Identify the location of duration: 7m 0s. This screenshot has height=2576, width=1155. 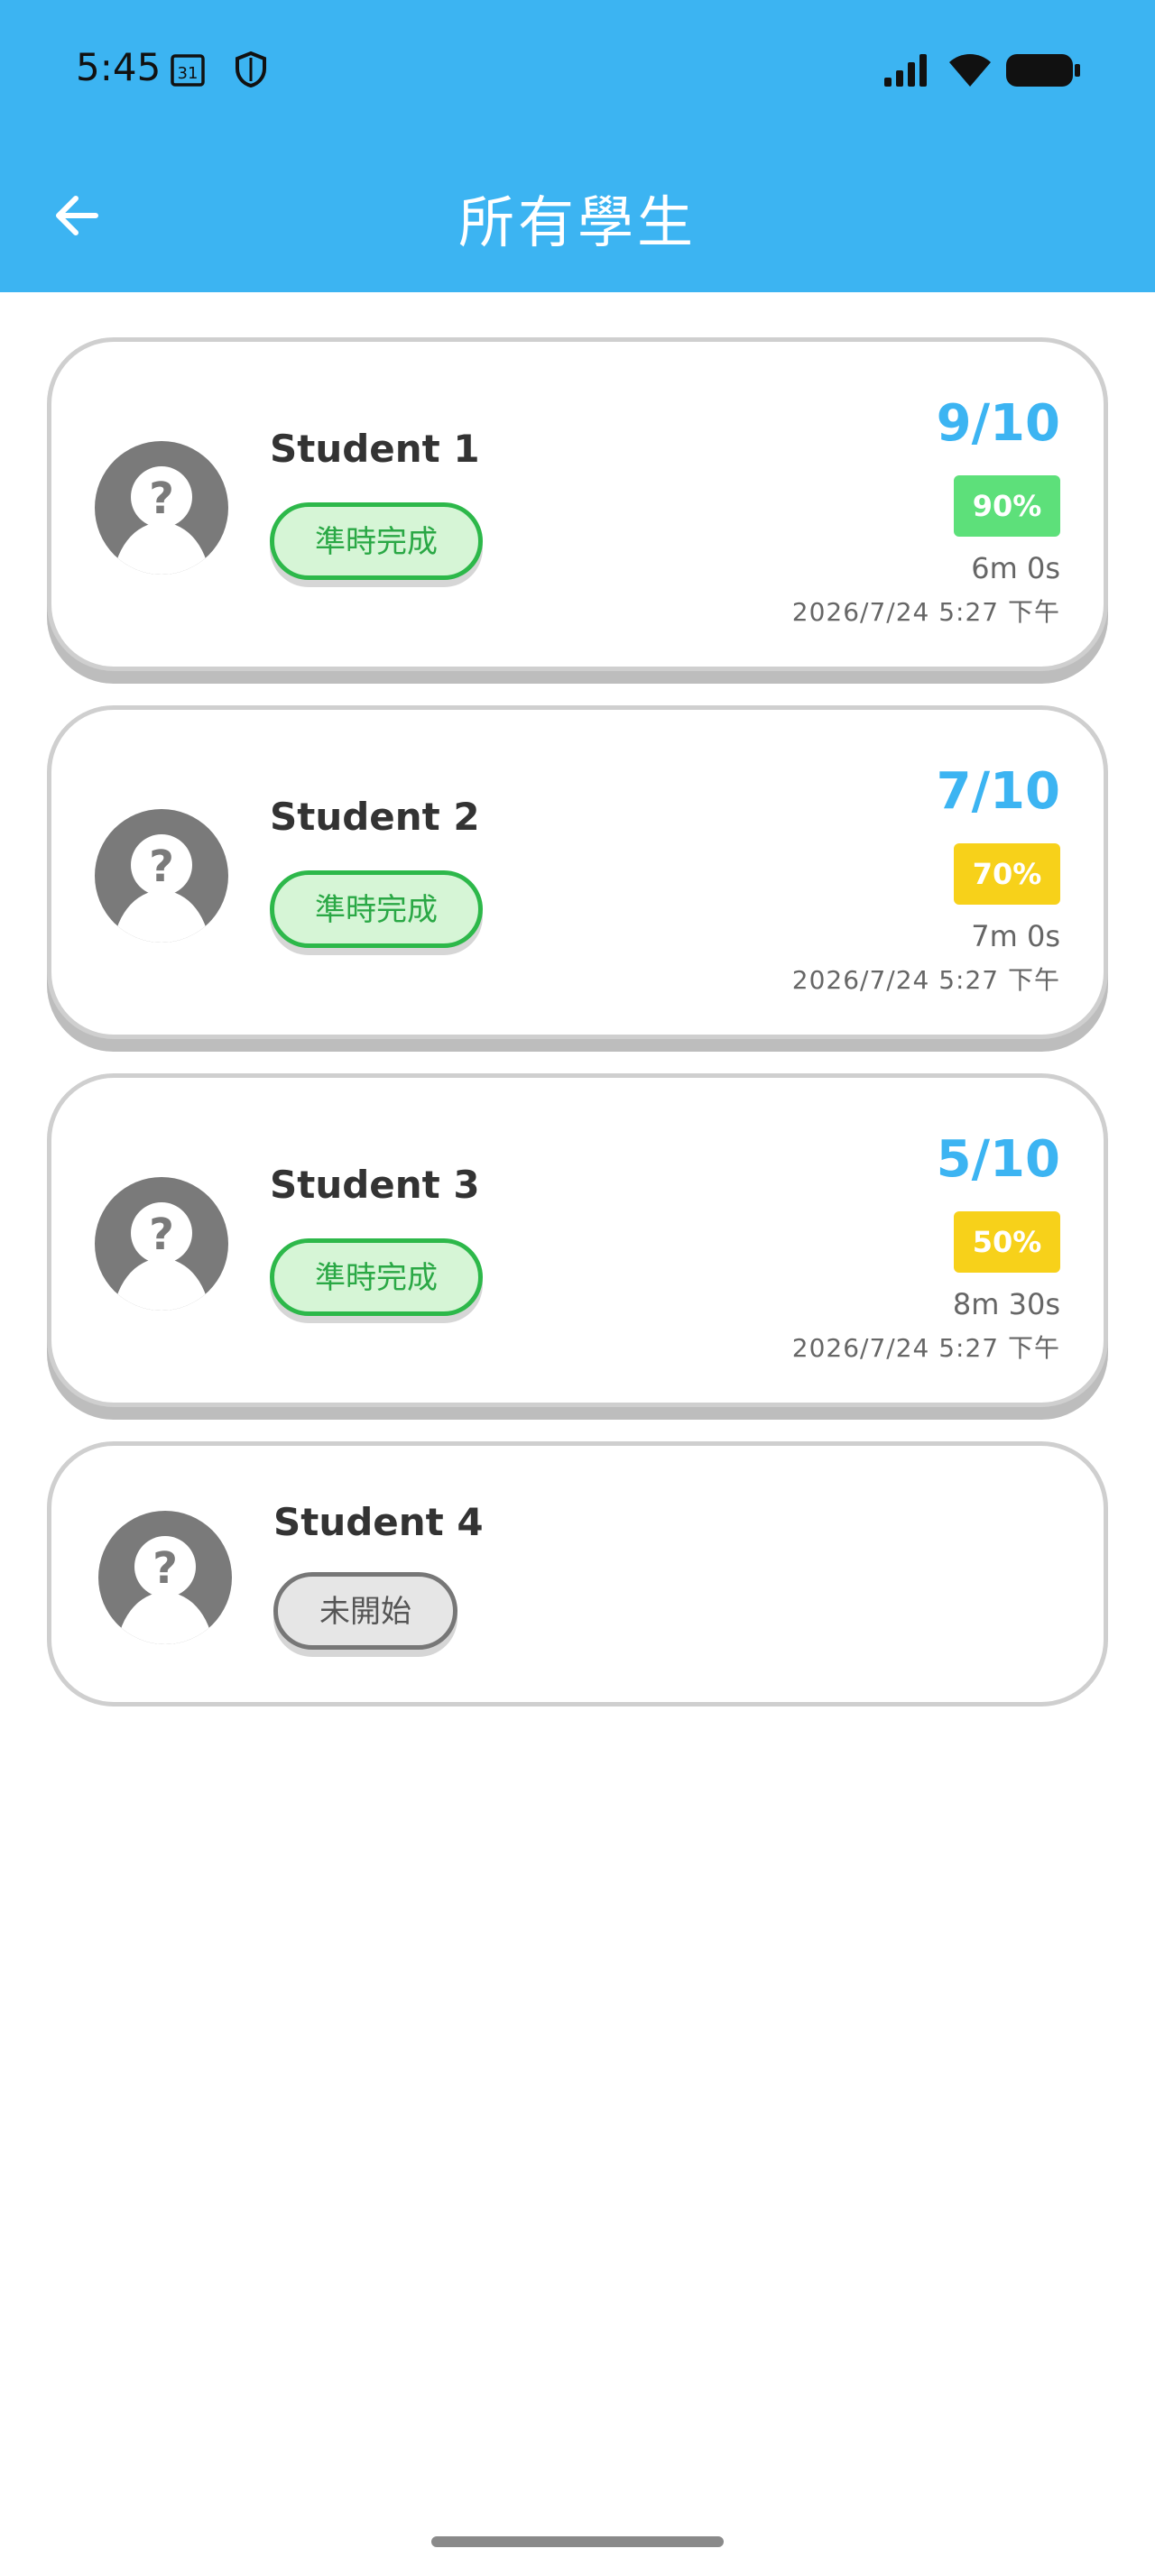
(1015, 936).